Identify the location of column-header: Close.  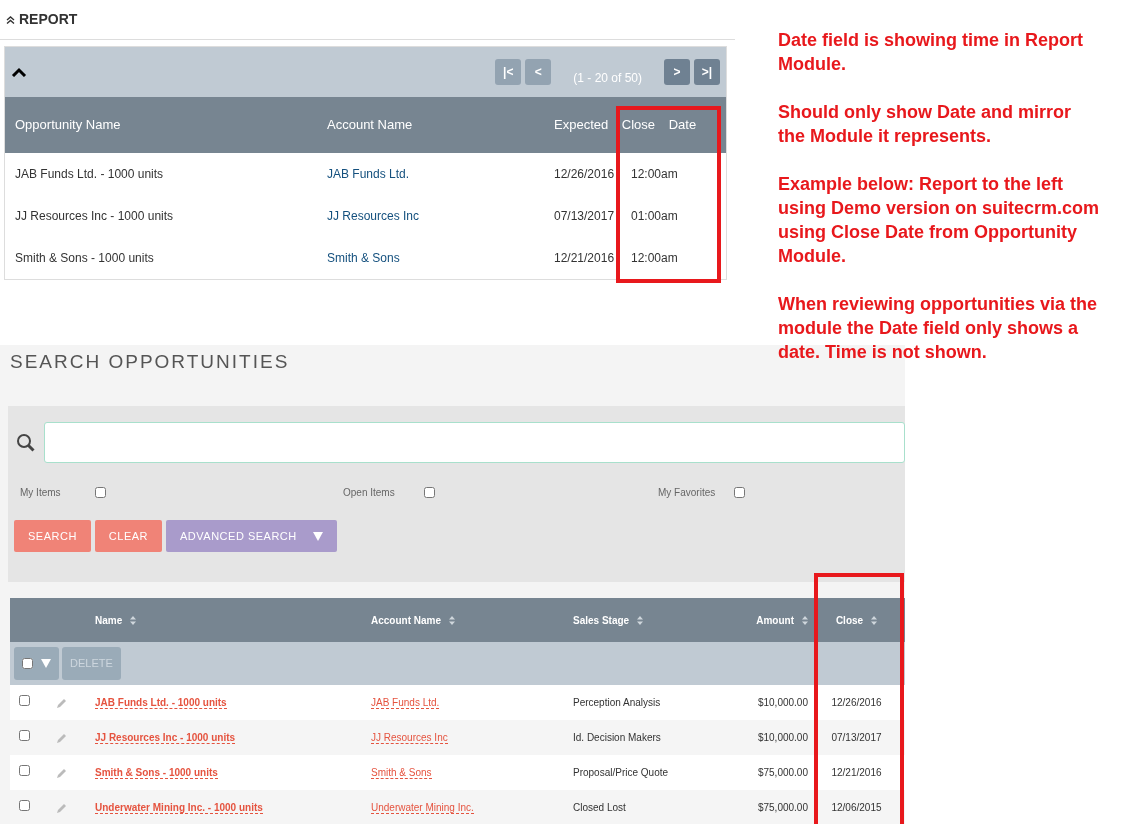
(849, 620).